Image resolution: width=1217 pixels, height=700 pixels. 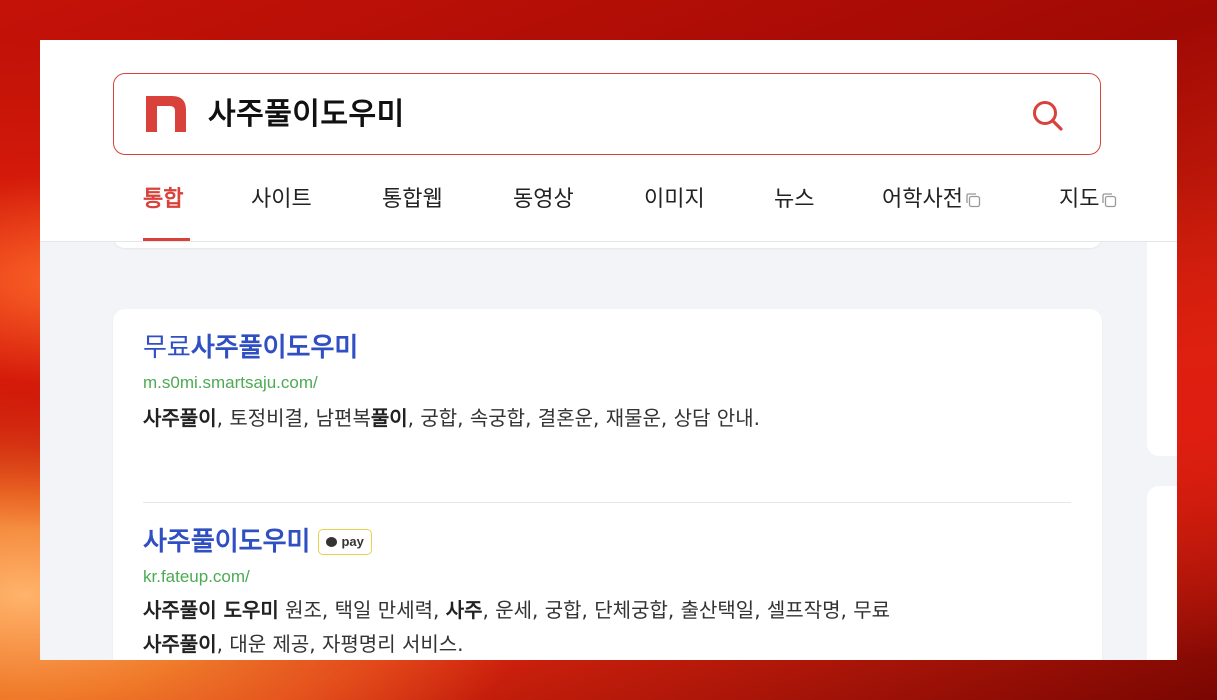 I want to click on result-url: kr.fateup.com/, so click(x=607, y=577).